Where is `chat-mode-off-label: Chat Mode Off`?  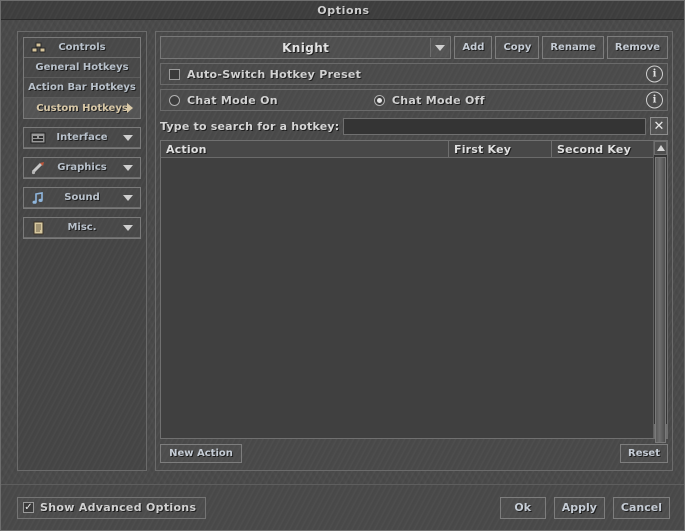
chat-mode-off-label: Chat Mode Off is located at coordinates (438, 100).